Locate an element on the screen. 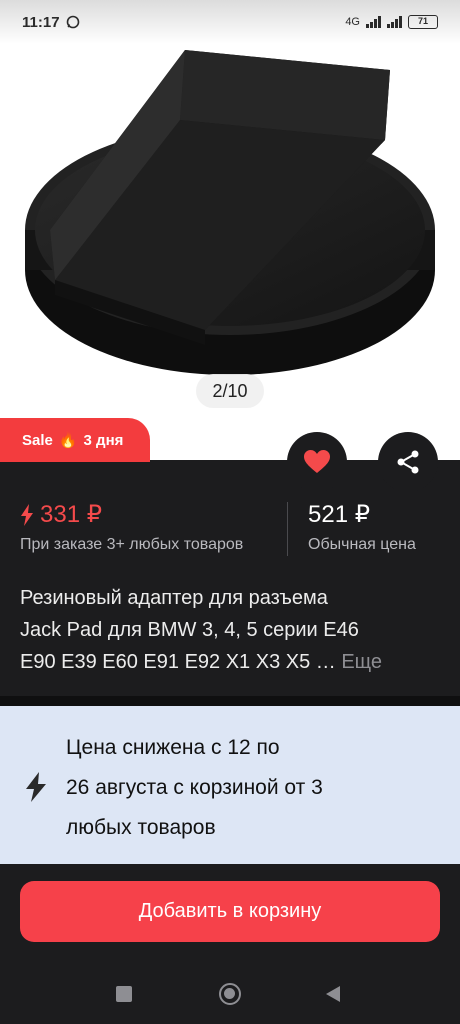 Image resolution: width=460 pixels, height=1024 pixels. share-button is located at coordinates (408, 462).